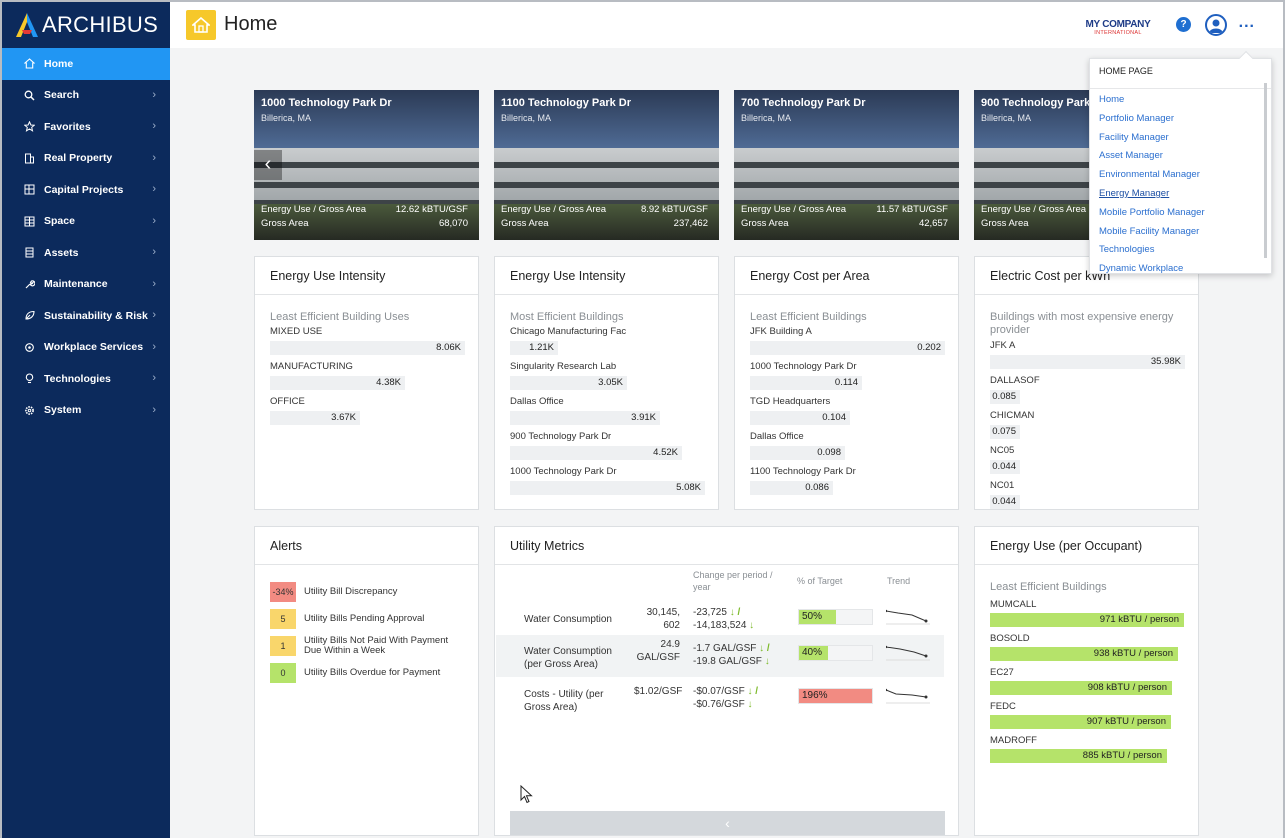 The width and height of the screenshot is (1285, 838). What do you see at coordinates (1118, 33) in the screenshot?
I see `company-subtitle: INTERNATIONAL` at bounding box center [1118, 33].